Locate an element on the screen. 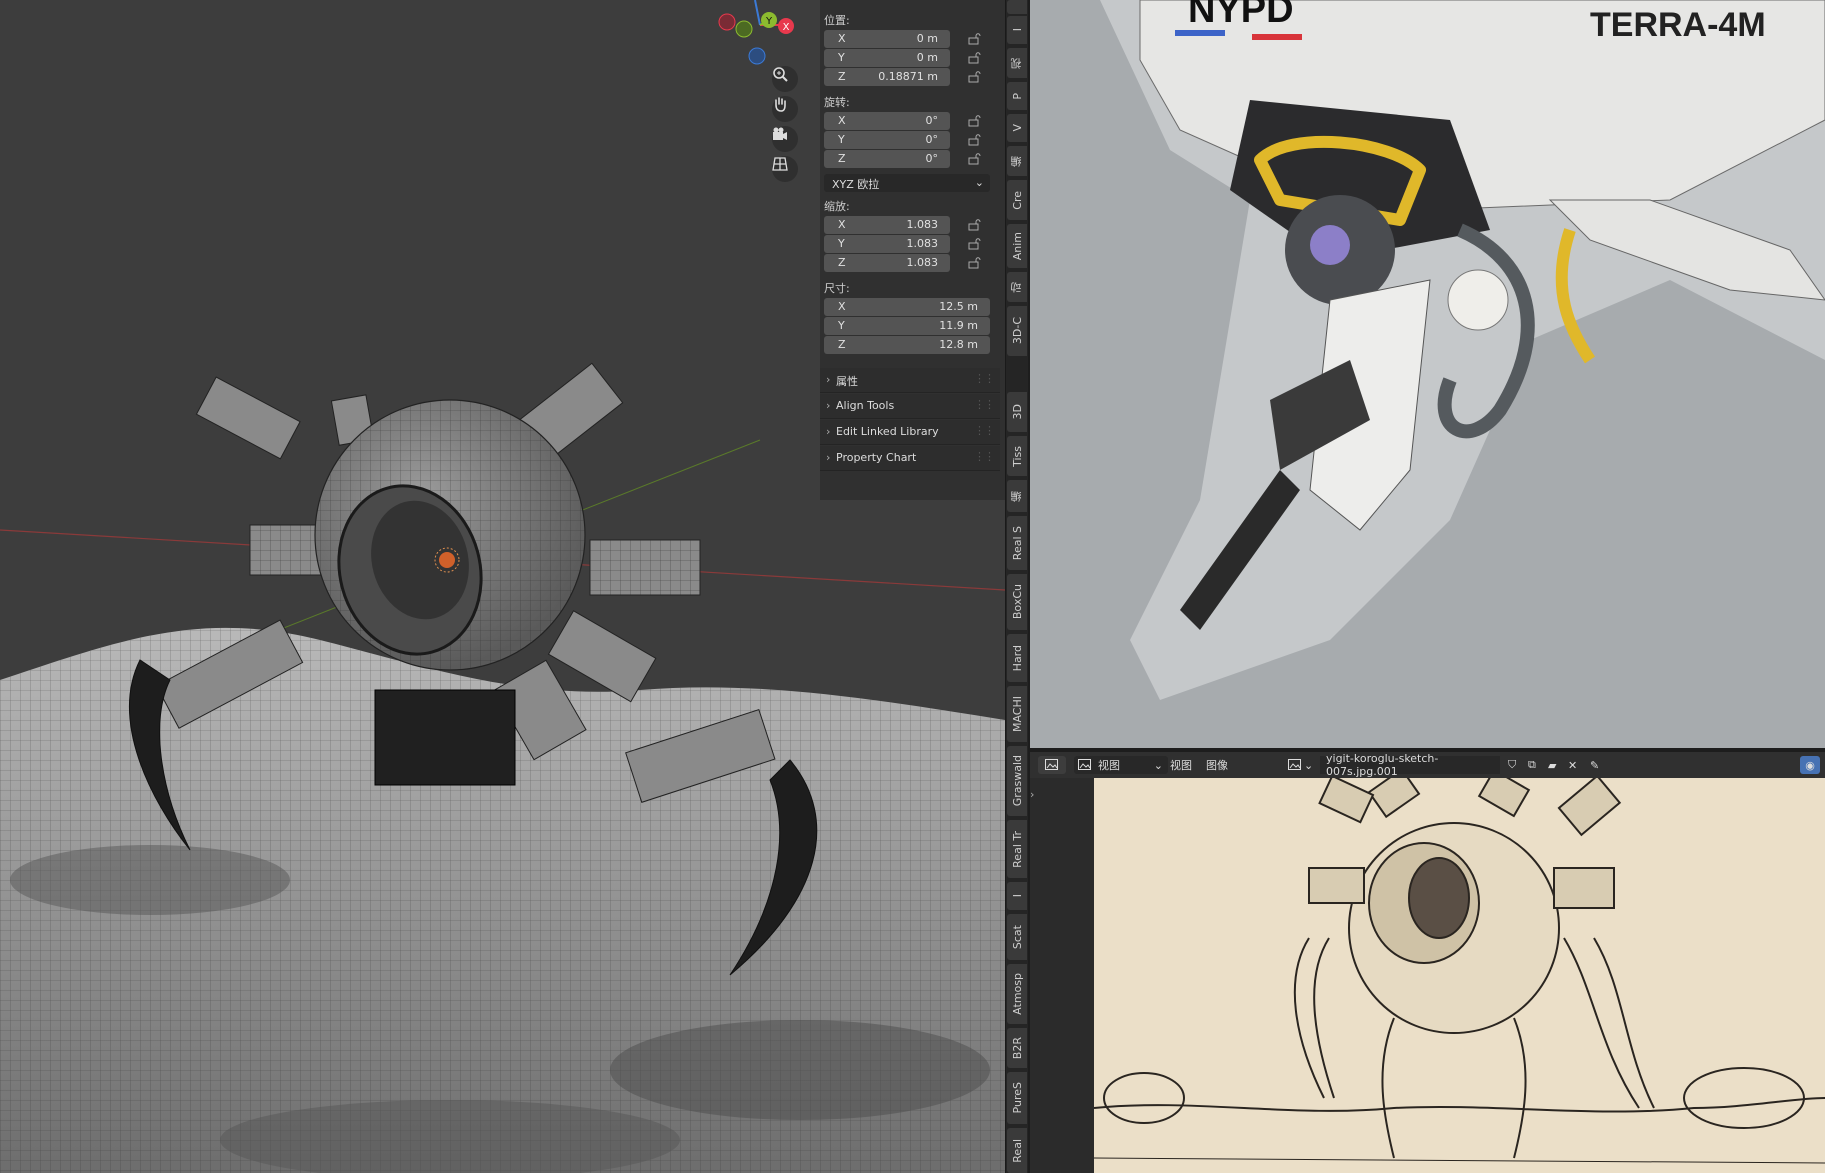 This screenshot has width=1825, height=1173. sidebar-tab: MACHI is located at coordinates (1017, 714).